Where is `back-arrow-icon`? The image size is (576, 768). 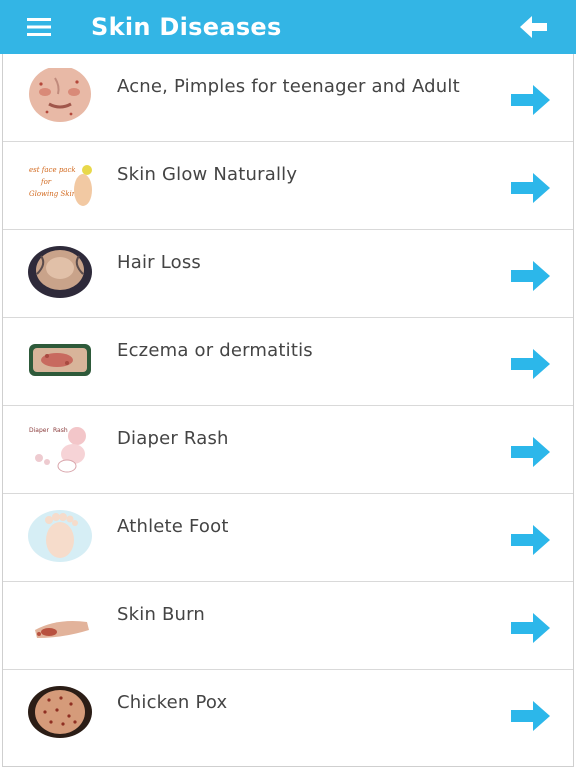 back-arrow-icon is located at coordinates (534, 27).